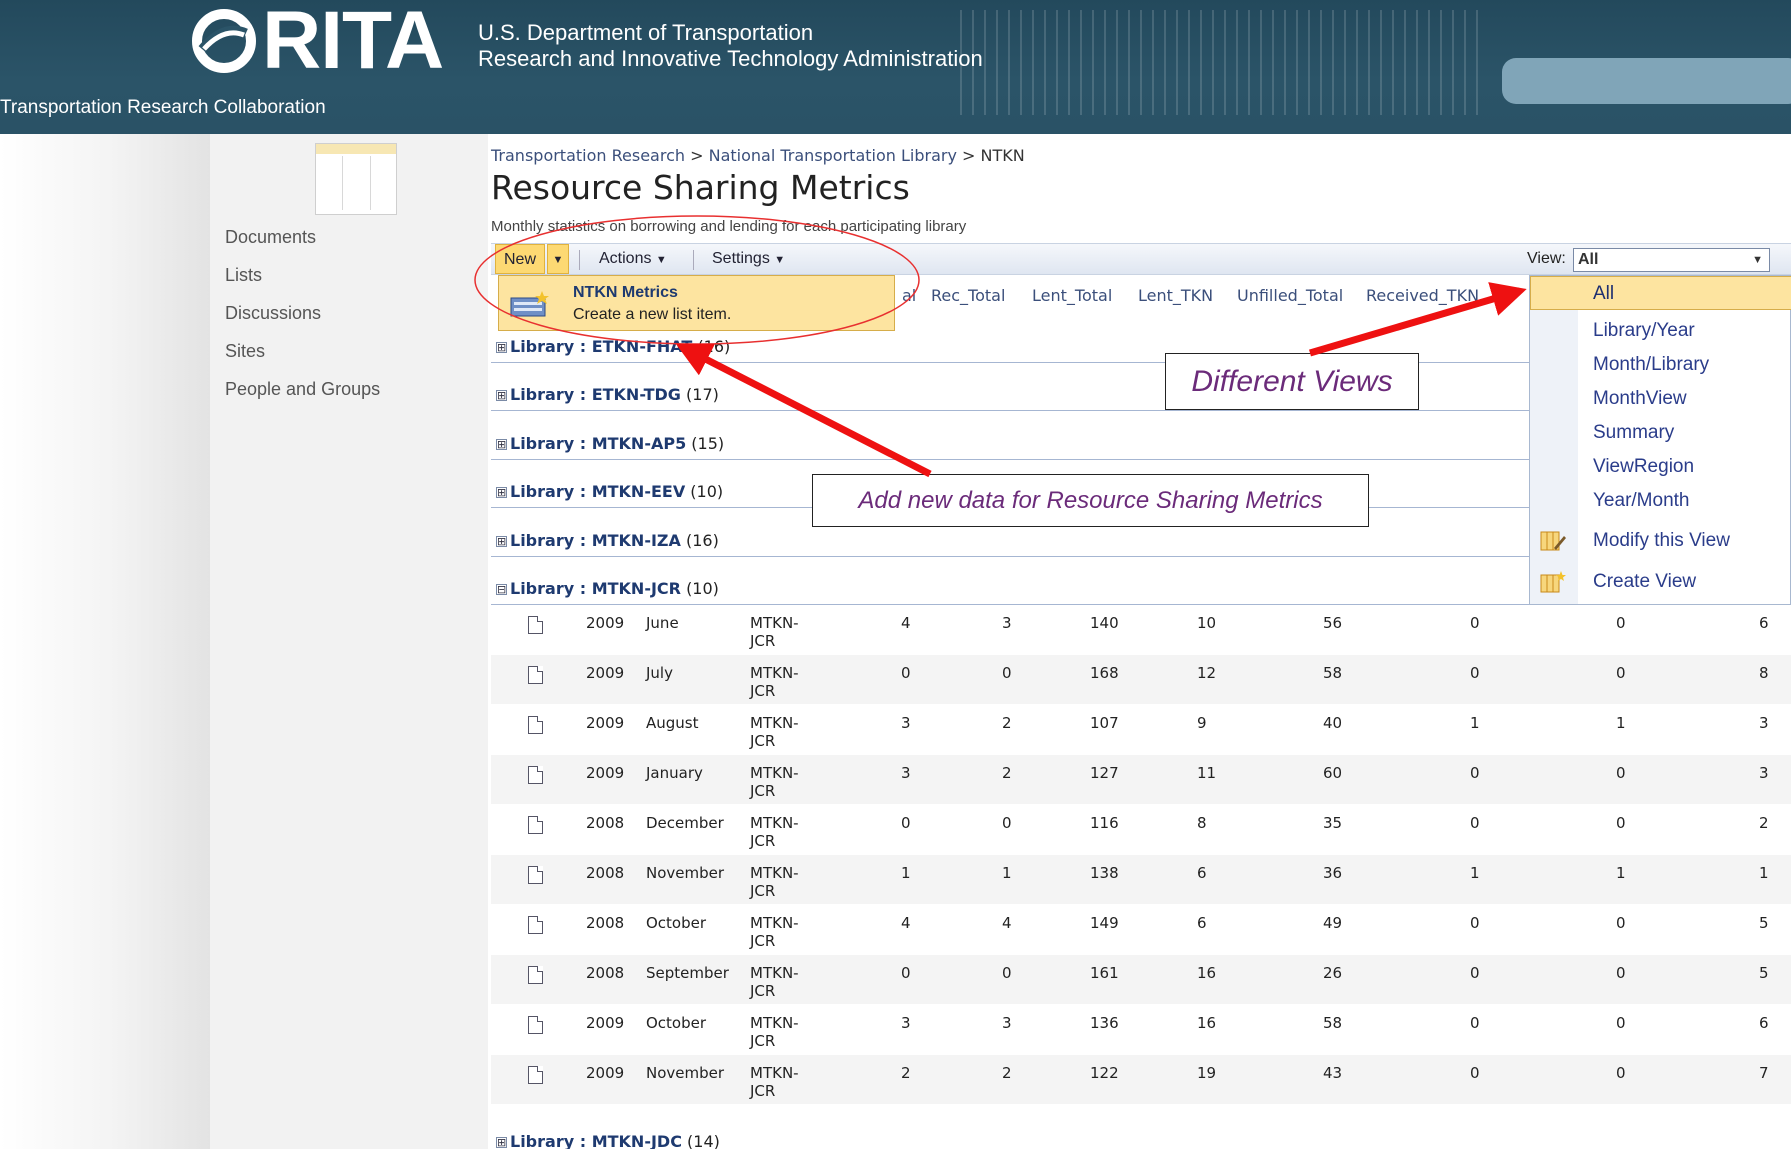 This screenshot has width=1791, height=1149. What do you see at coordinates (558, 259) in the screenshot?
I see `new-dropdown-arrow-icon: ▼` at bounding box center [558, 259].